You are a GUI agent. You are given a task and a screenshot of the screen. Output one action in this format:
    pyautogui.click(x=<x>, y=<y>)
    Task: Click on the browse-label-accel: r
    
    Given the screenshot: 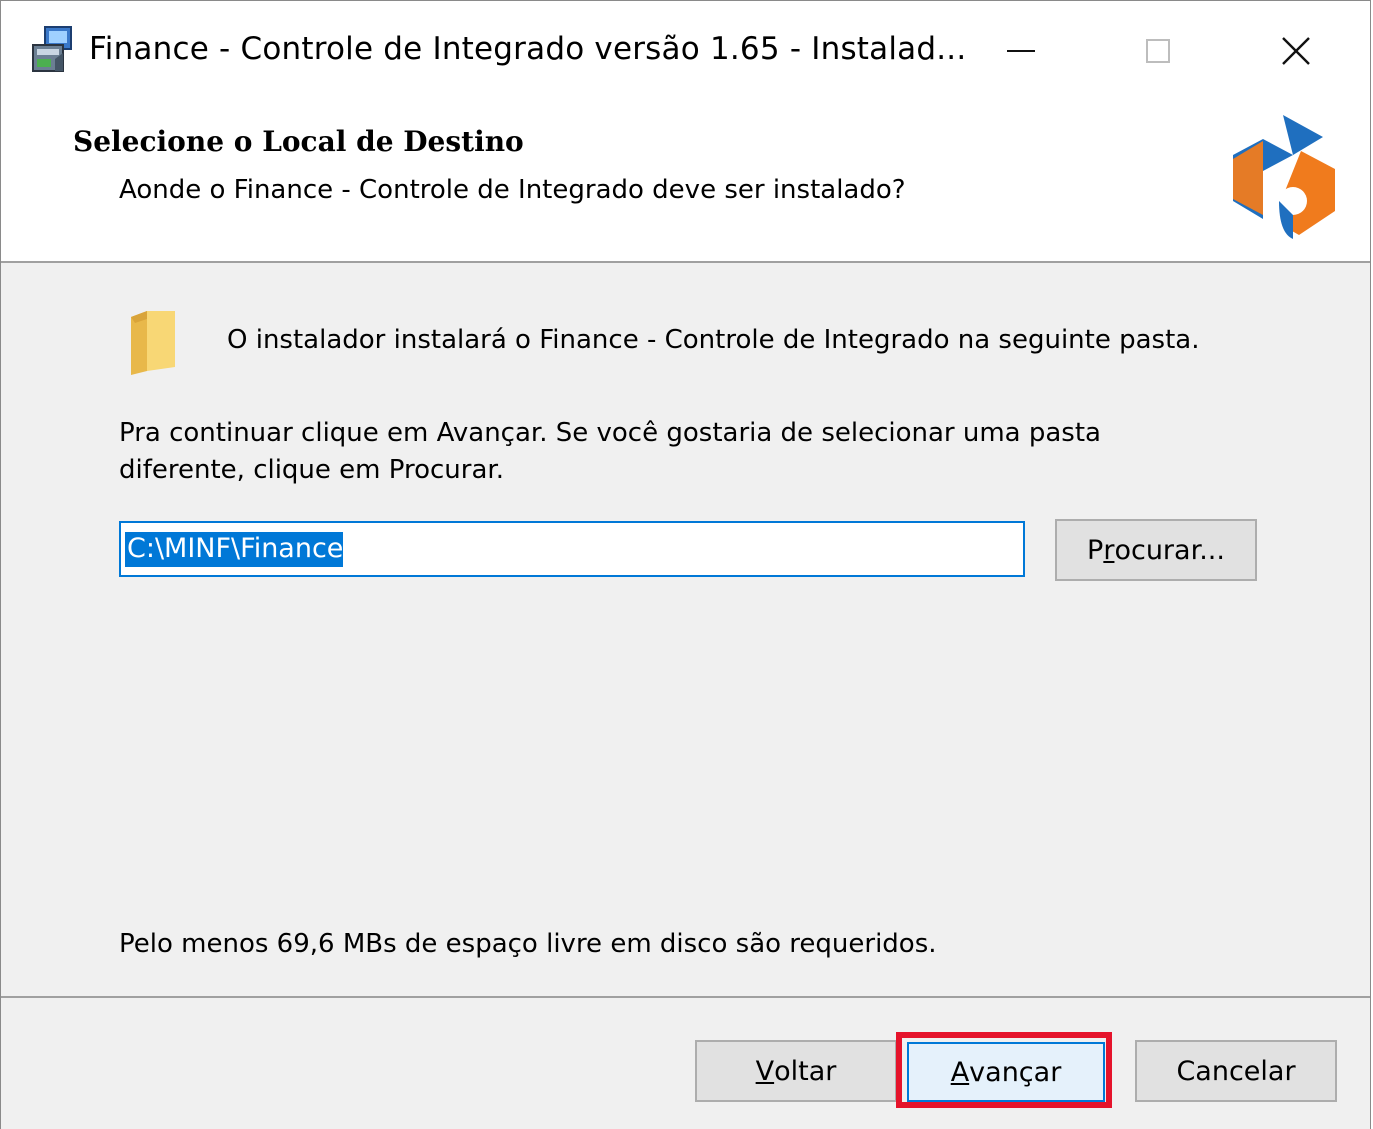 What is the action you would take?
    pyautogui.click(x=1109, y=550)
    